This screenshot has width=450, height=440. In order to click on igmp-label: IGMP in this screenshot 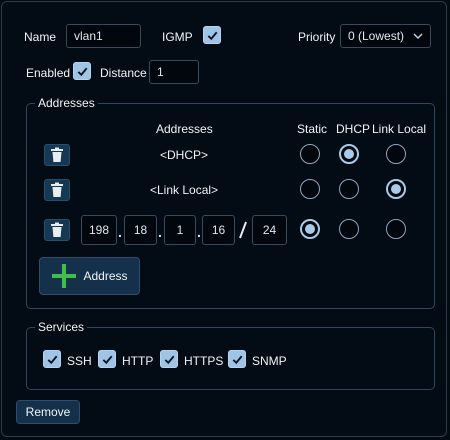, I will do `click(177, 37)`.